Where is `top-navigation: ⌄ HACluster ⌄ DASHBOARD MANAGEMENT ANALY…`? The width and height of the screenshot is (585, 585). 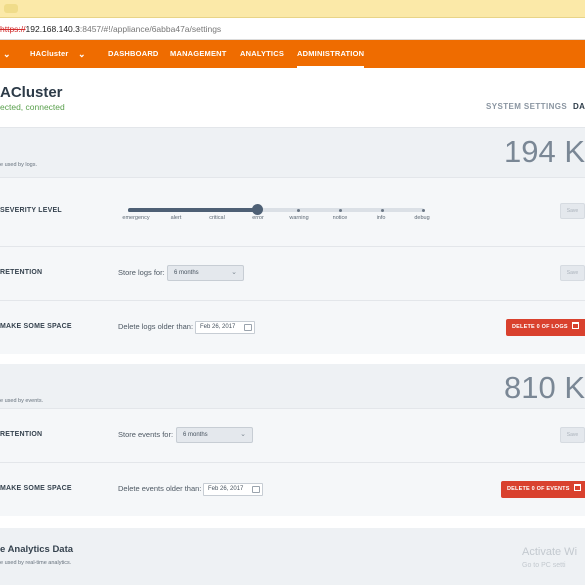 top-navigation: ⌄ HACluster ⌄ DASHBOARD MANAGEMENT ANALY… is located at coordinates (292, 54).